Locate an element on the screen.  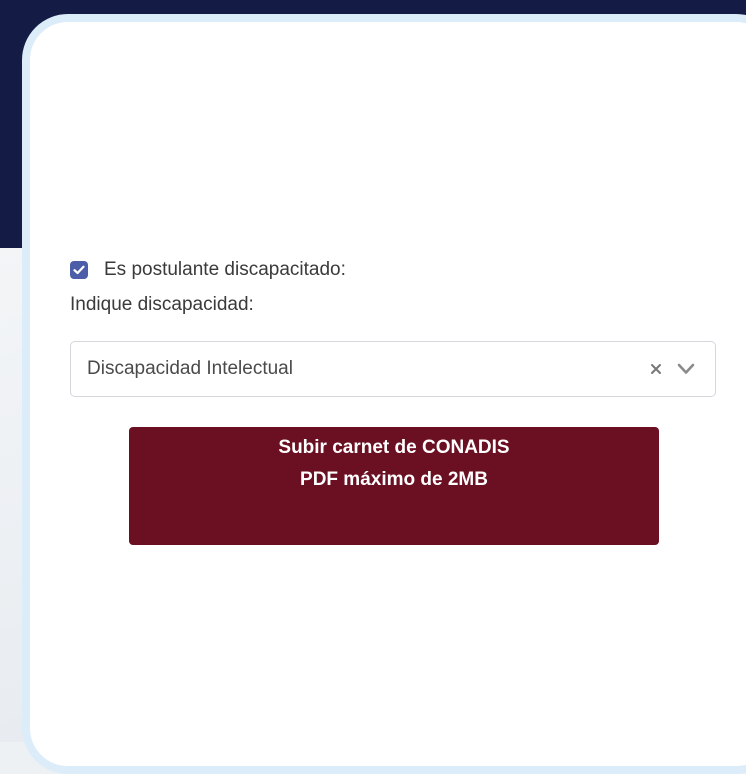
upload-button-subtitle: PDF máximo de 2MB is located at coordinates (394, 479).